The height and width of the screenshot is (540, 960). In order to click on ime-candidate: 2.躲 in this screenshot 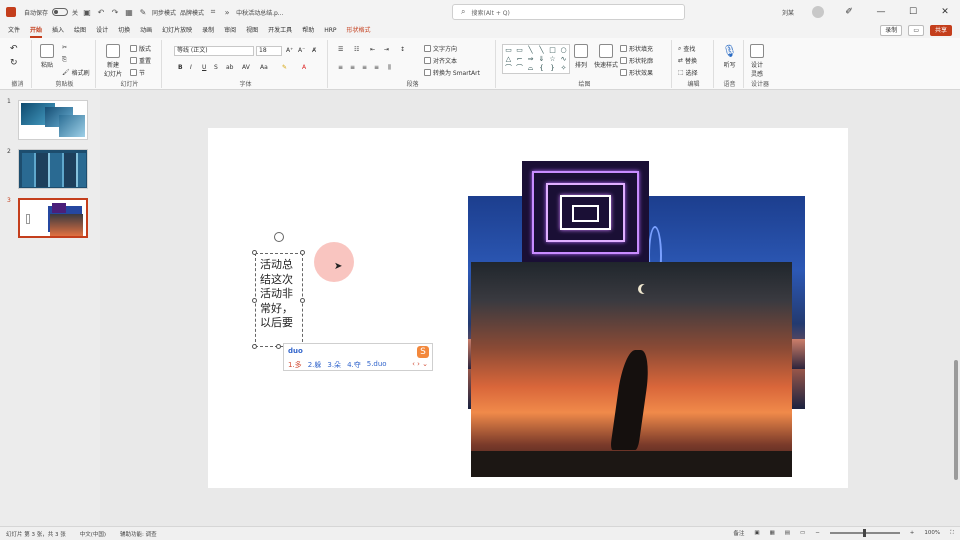, I will do `click(315, 365)`.